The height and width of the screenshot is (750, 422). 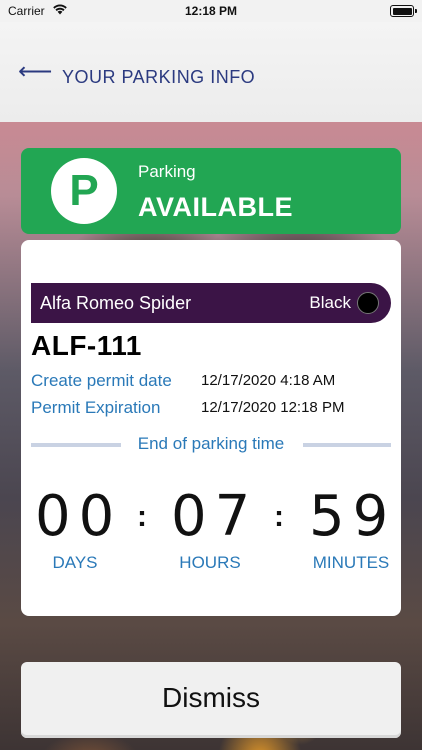 What do you see at coordinates (353, 516) in the screenshot?
I see `countdown-minutes: 59` at bounding box center [353, 516].